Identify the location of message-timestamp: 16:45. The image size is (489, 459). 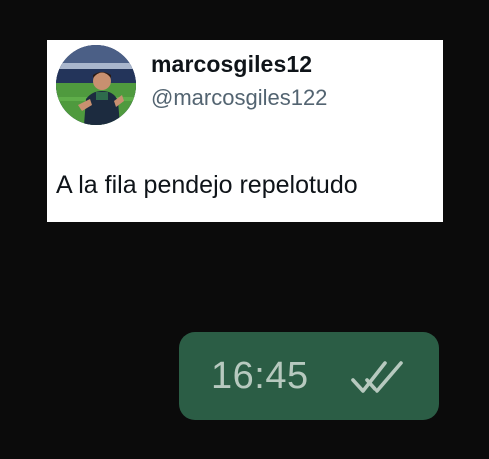
(260, 376).